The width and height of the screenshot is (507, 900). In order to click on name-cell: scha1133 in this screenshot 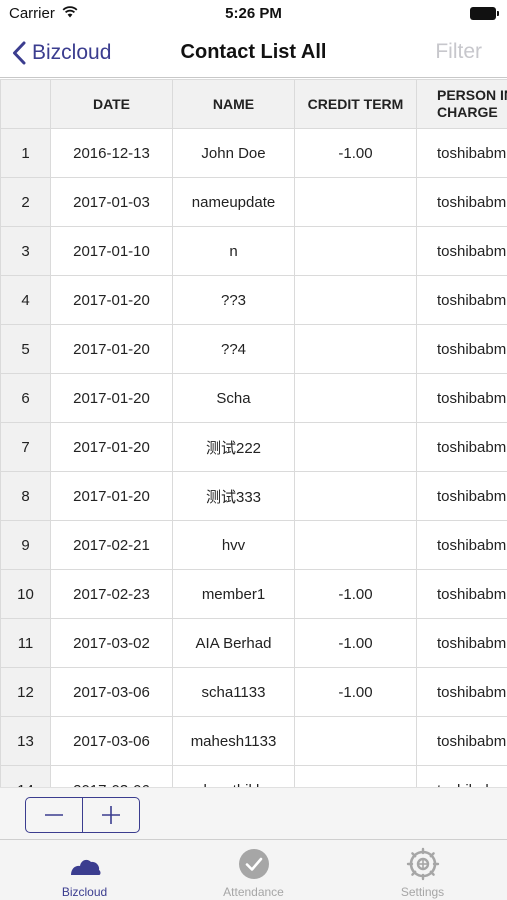, I will do `click(233, 692)`.